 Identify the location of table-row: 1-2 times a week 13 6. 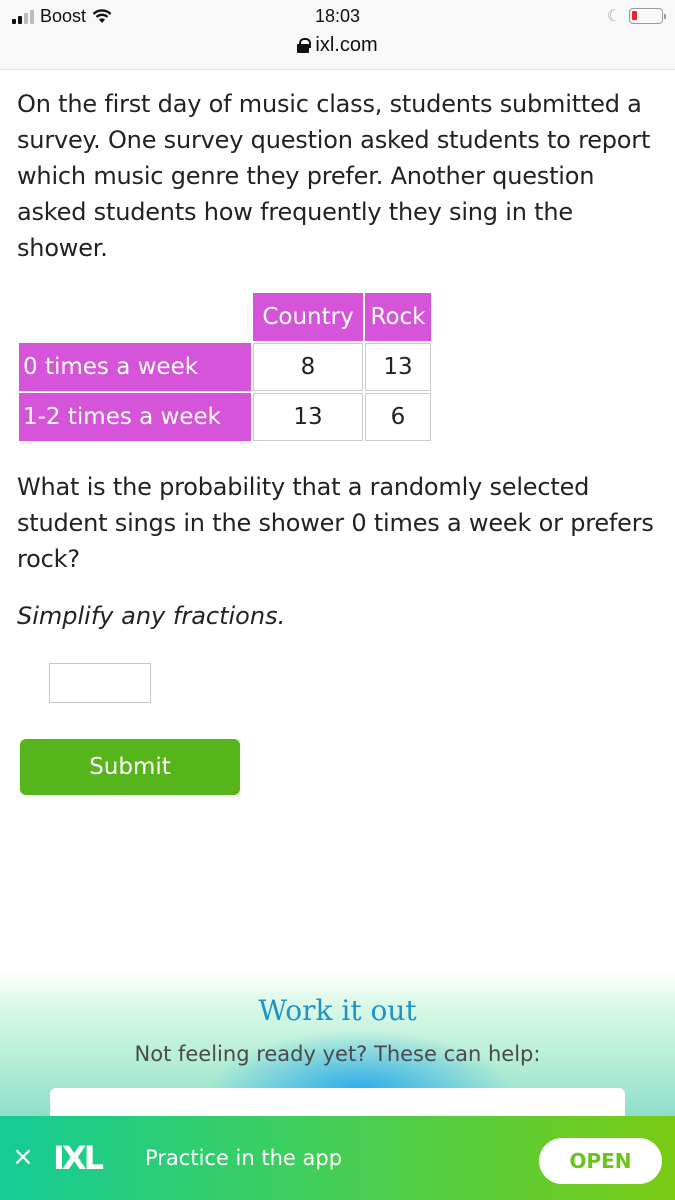
(225, 417).